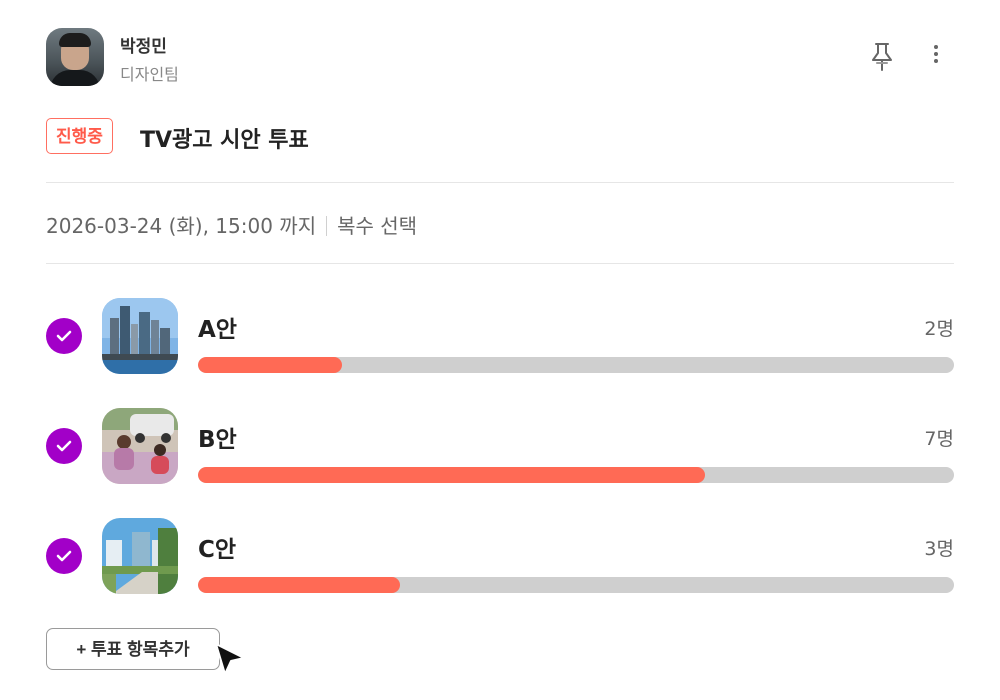  Describe the element at coordinates (224, 140) in the screenshot. I see `poll-title: TV광고 시안 투표` at that location.